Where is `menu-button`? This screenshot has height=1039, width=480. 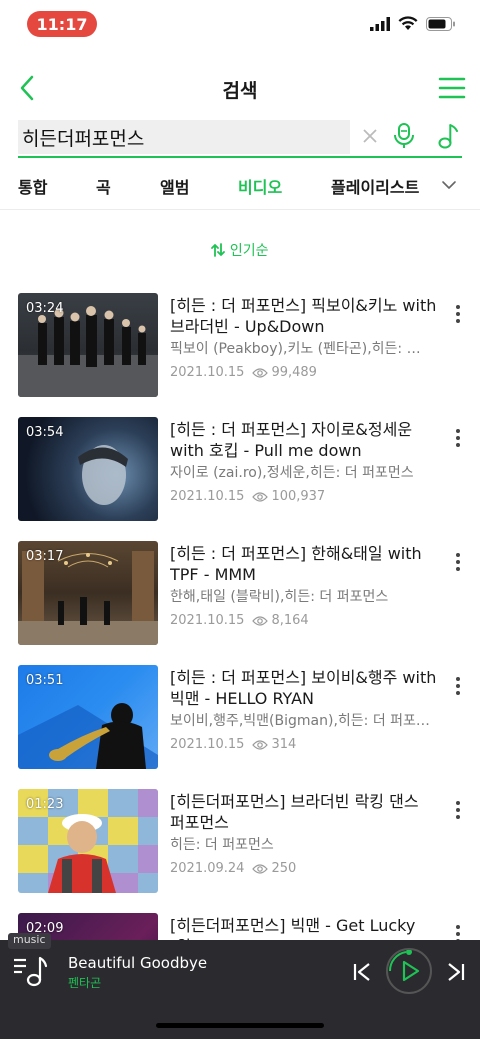
menu-button is located at coordinates (452, 88).